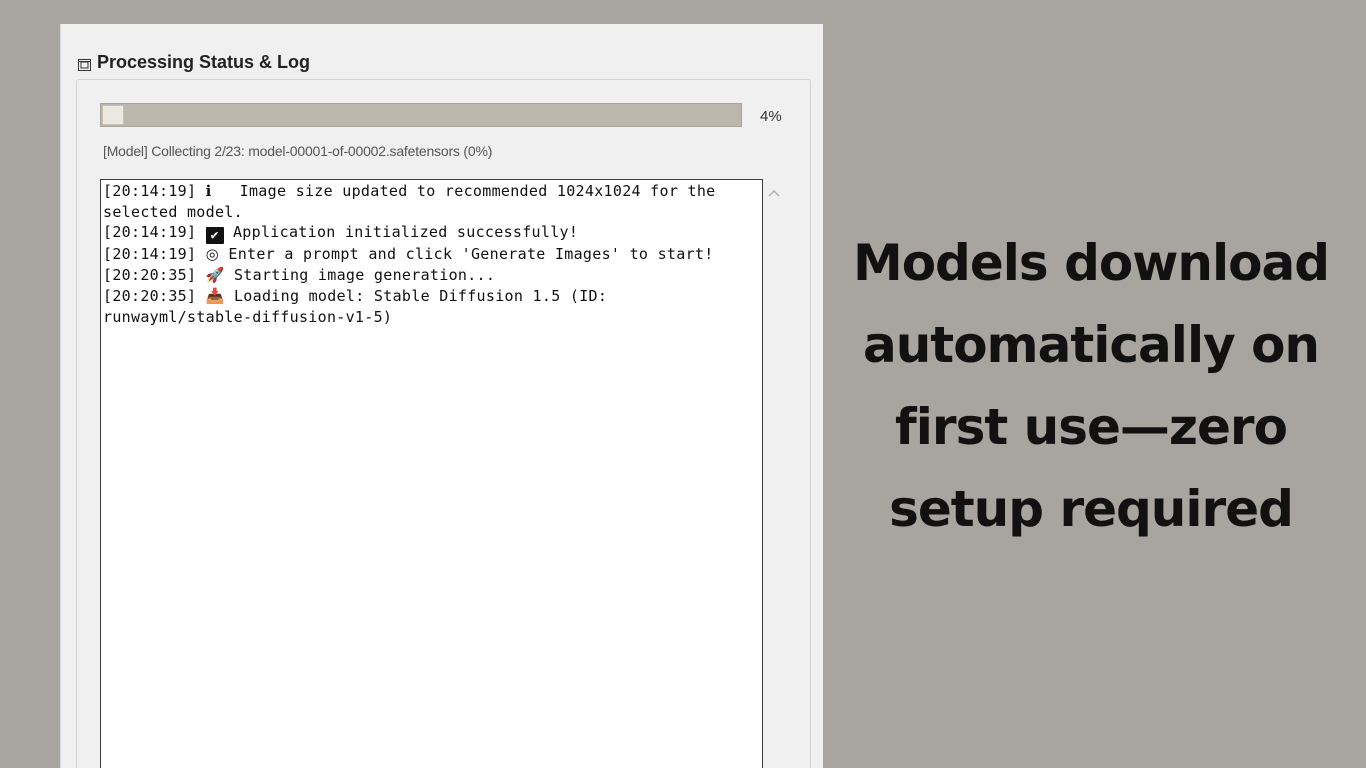  What do you see at coordinates (113, 115) in the screenshot?
I see `progress-bar-fill` at bounding box center [113, 115].